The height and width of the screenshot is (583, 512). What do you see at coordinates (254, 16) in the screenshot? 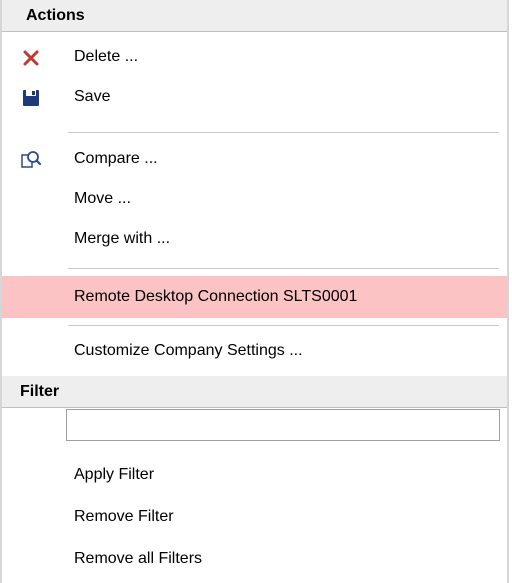
I see `actions-header: Actions` at bounding box center [254, 16].